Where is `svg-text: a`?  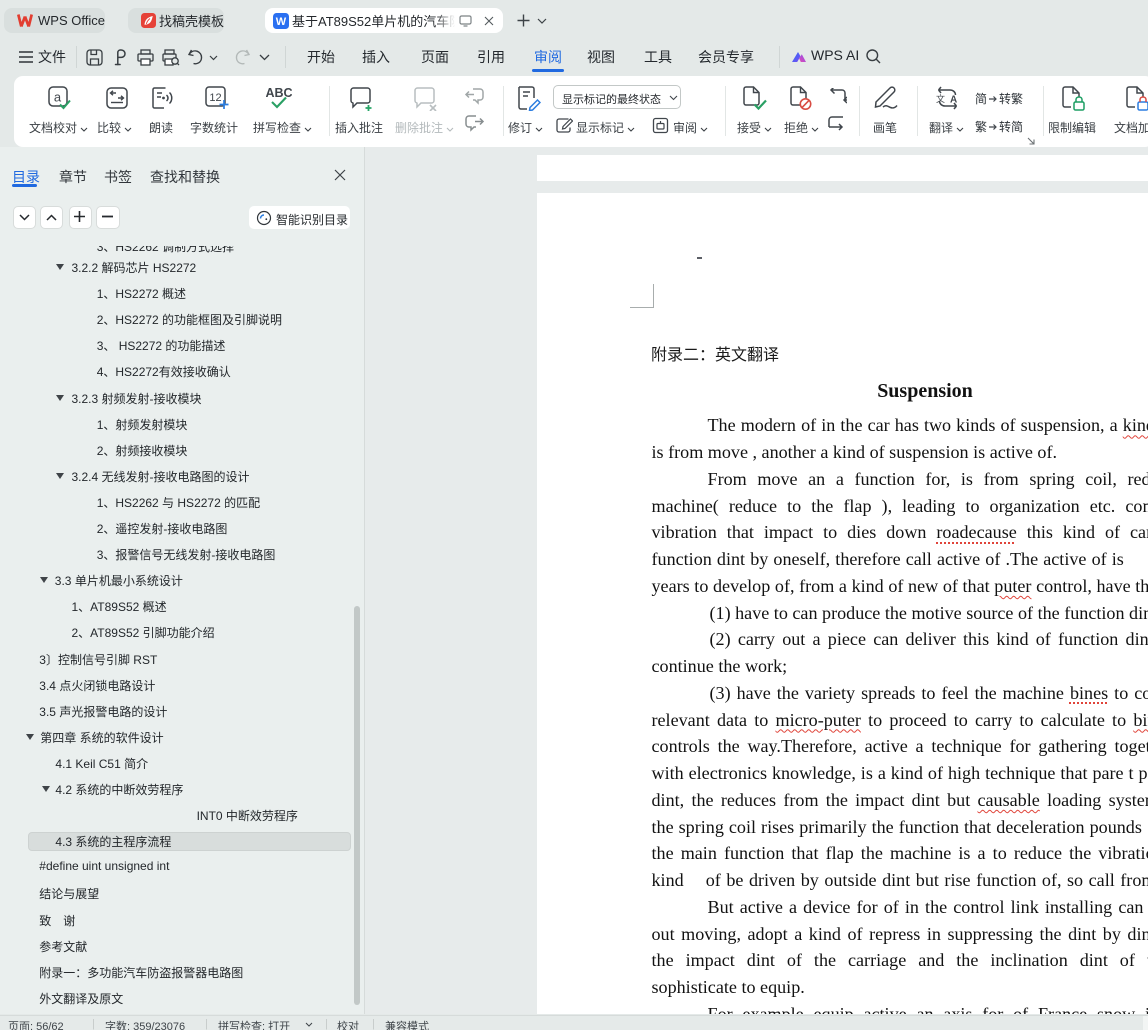 svg-text: a is located at coordinates (58, 97).